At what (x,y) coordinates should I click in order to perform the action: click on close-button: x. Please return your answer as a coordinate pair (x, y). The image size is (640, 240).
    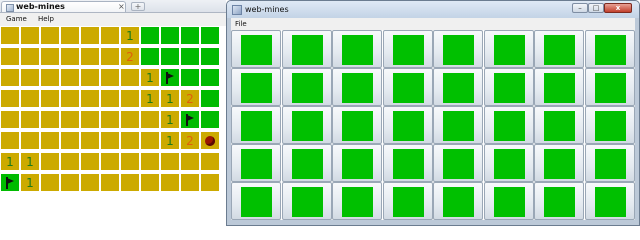
    Looking at the image, I should click on (618, 8).